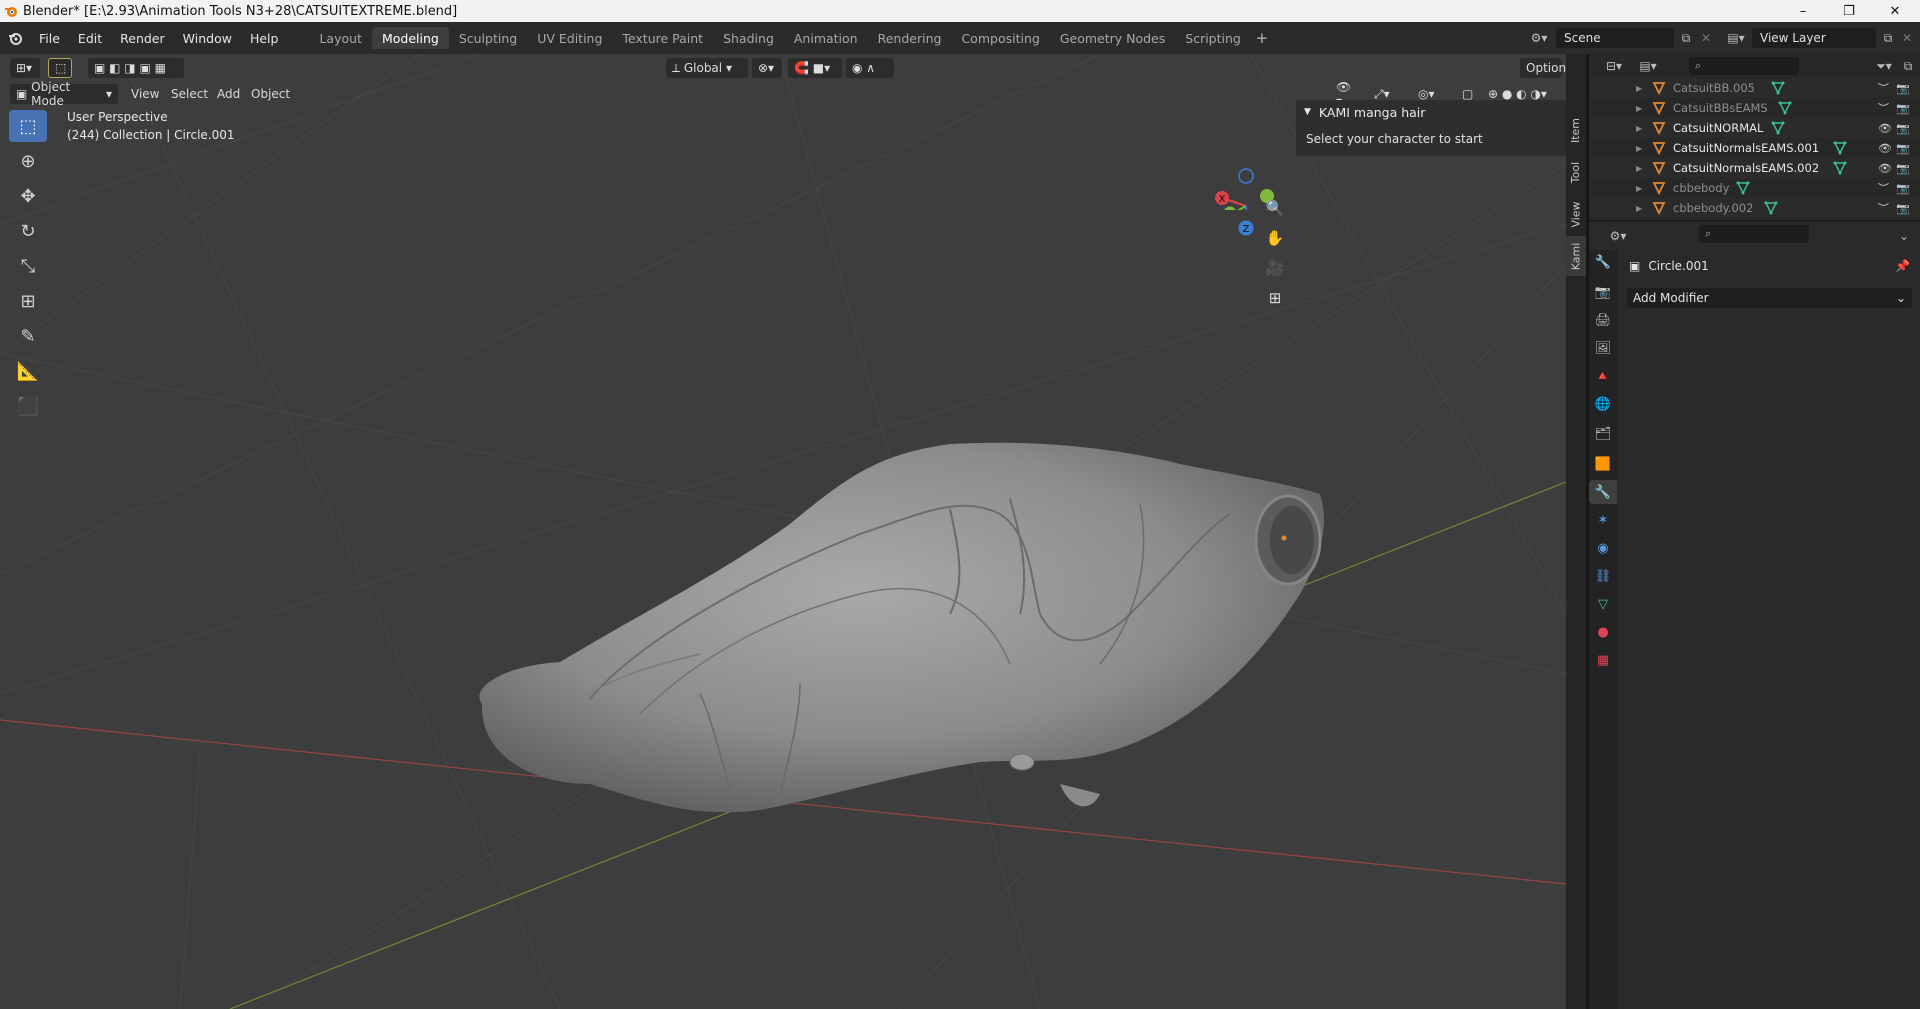 The image size is (1920, 1009). Describe the element at coordinates (60, 68) in the screenshot. I see `select-tool-icon: ⬚` at that location.